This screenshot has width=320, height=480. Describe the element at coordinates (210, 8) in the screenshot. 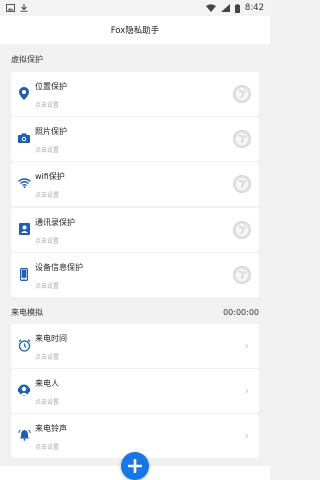

I see `wifi-status-icon` at that location.